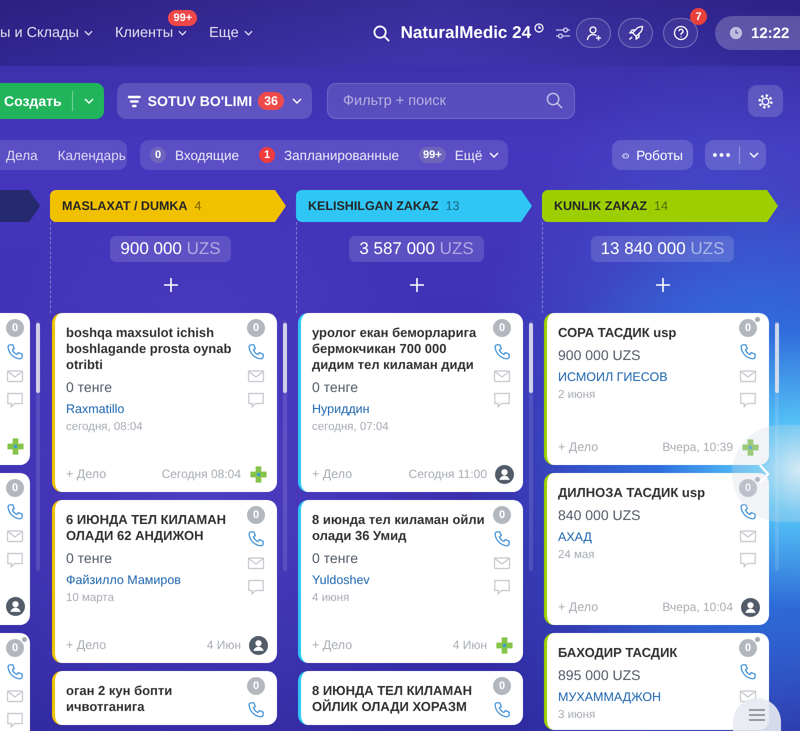 The image size is (800, 731). I want to click on counter-filter: 99+ Ещё, so click(459, 155).